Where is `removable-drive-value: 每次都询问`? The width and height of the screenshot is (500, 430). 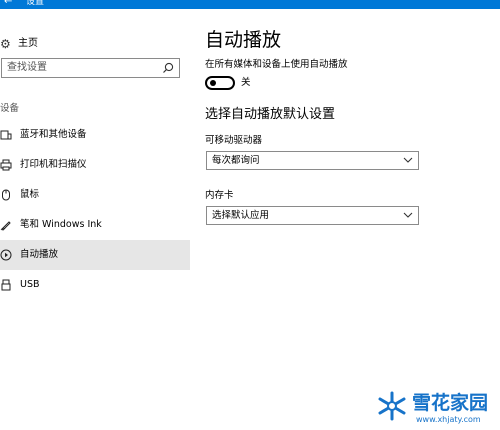
removable-drive-value: 每次都询问 is located at coordinates (236, 160).